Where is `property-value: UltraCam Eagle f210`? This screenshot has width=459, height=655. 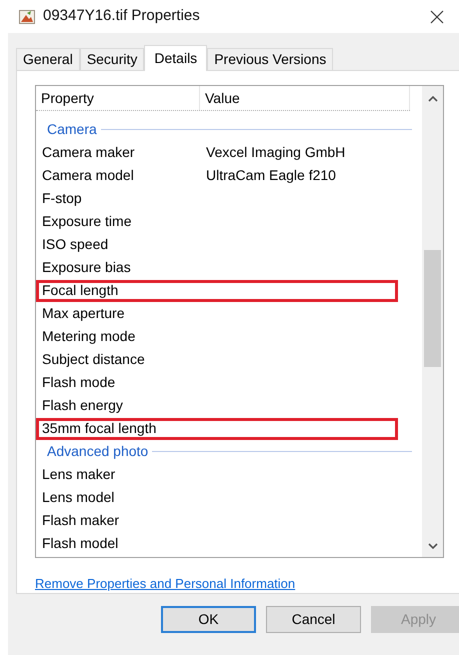
property-value: UltraCam Eagle f210 is located at coordinates (271, 175).